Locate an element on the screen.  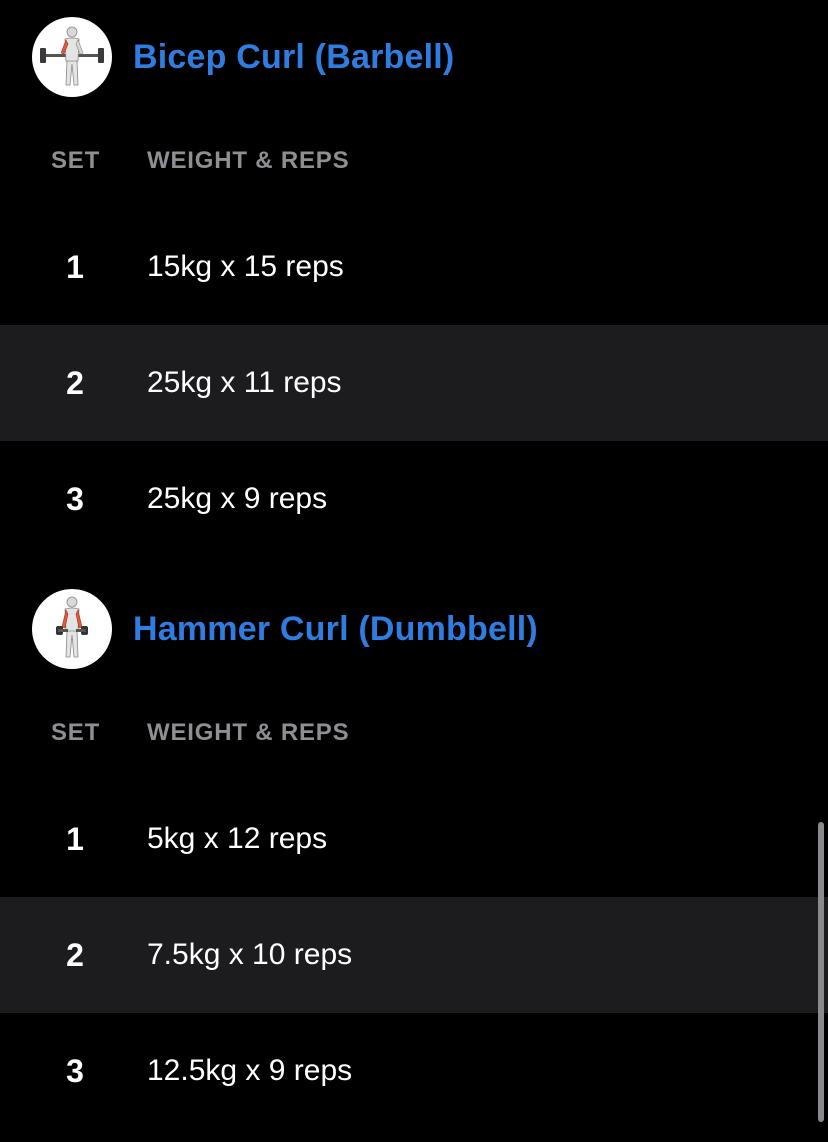
set-weight-reps: 25kg x 9 reps is located at coordinates (237, 498).